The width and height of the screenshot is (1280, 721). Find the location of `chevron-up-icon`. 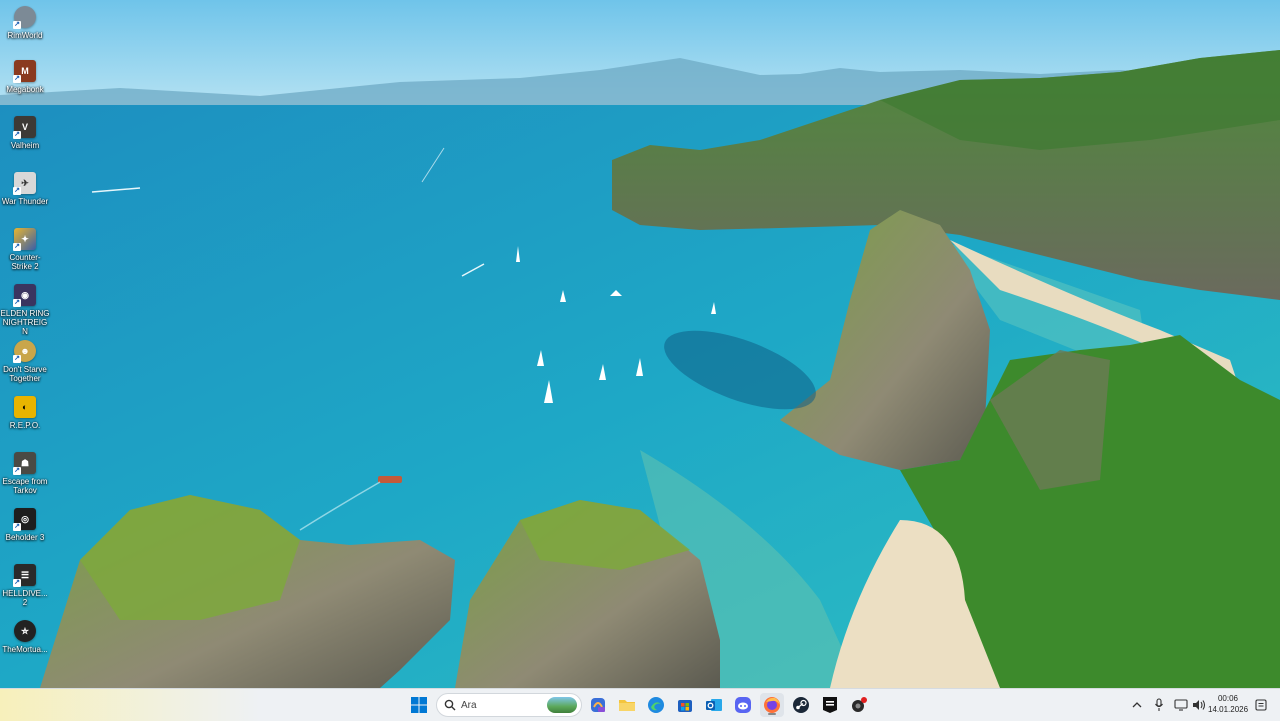

chevron-up-icon is located at coordinates (1137, 705).